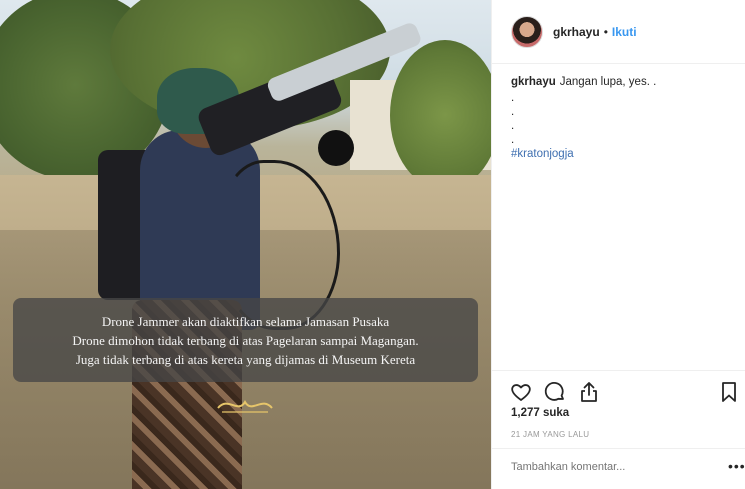  What do you see at coordinates (440, 115) in the screenshot?
I see `tree` at bounding box center [440, 115].